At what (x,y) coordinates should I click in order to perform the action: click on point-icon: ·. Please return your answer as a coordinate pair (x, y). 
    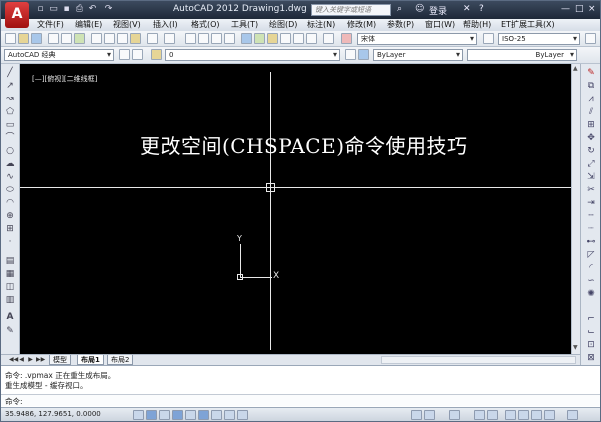
    Looking at the image, I should click on (10, 242).